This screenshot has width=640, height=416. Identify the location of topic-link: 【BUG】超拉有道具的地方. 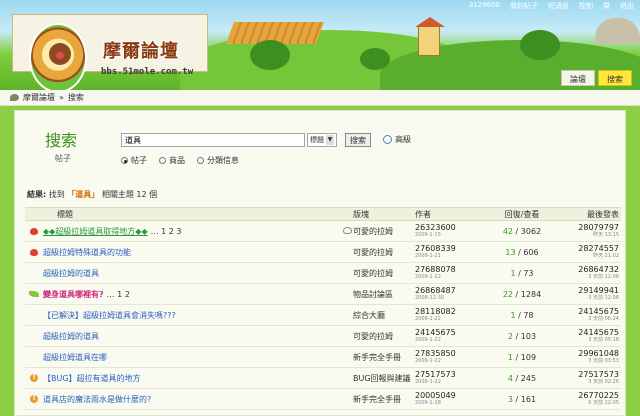
(92, 378).